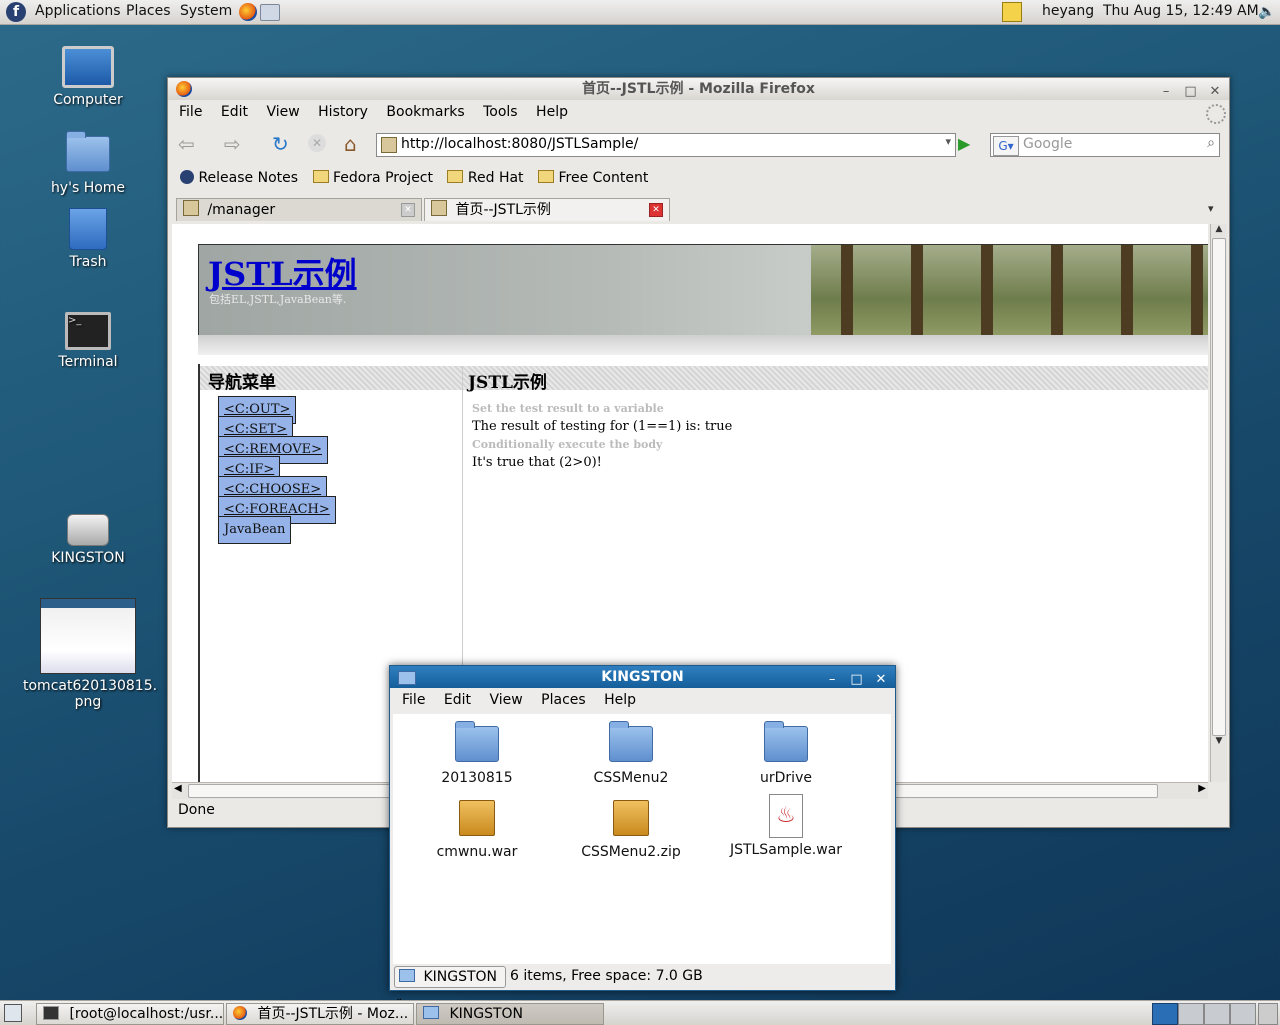 The image size is (1280, 1025). What do you see at coordinates (1068, 11) in the screenshot?
I see `user-name: heyang` at bounding box center [1068, 11].